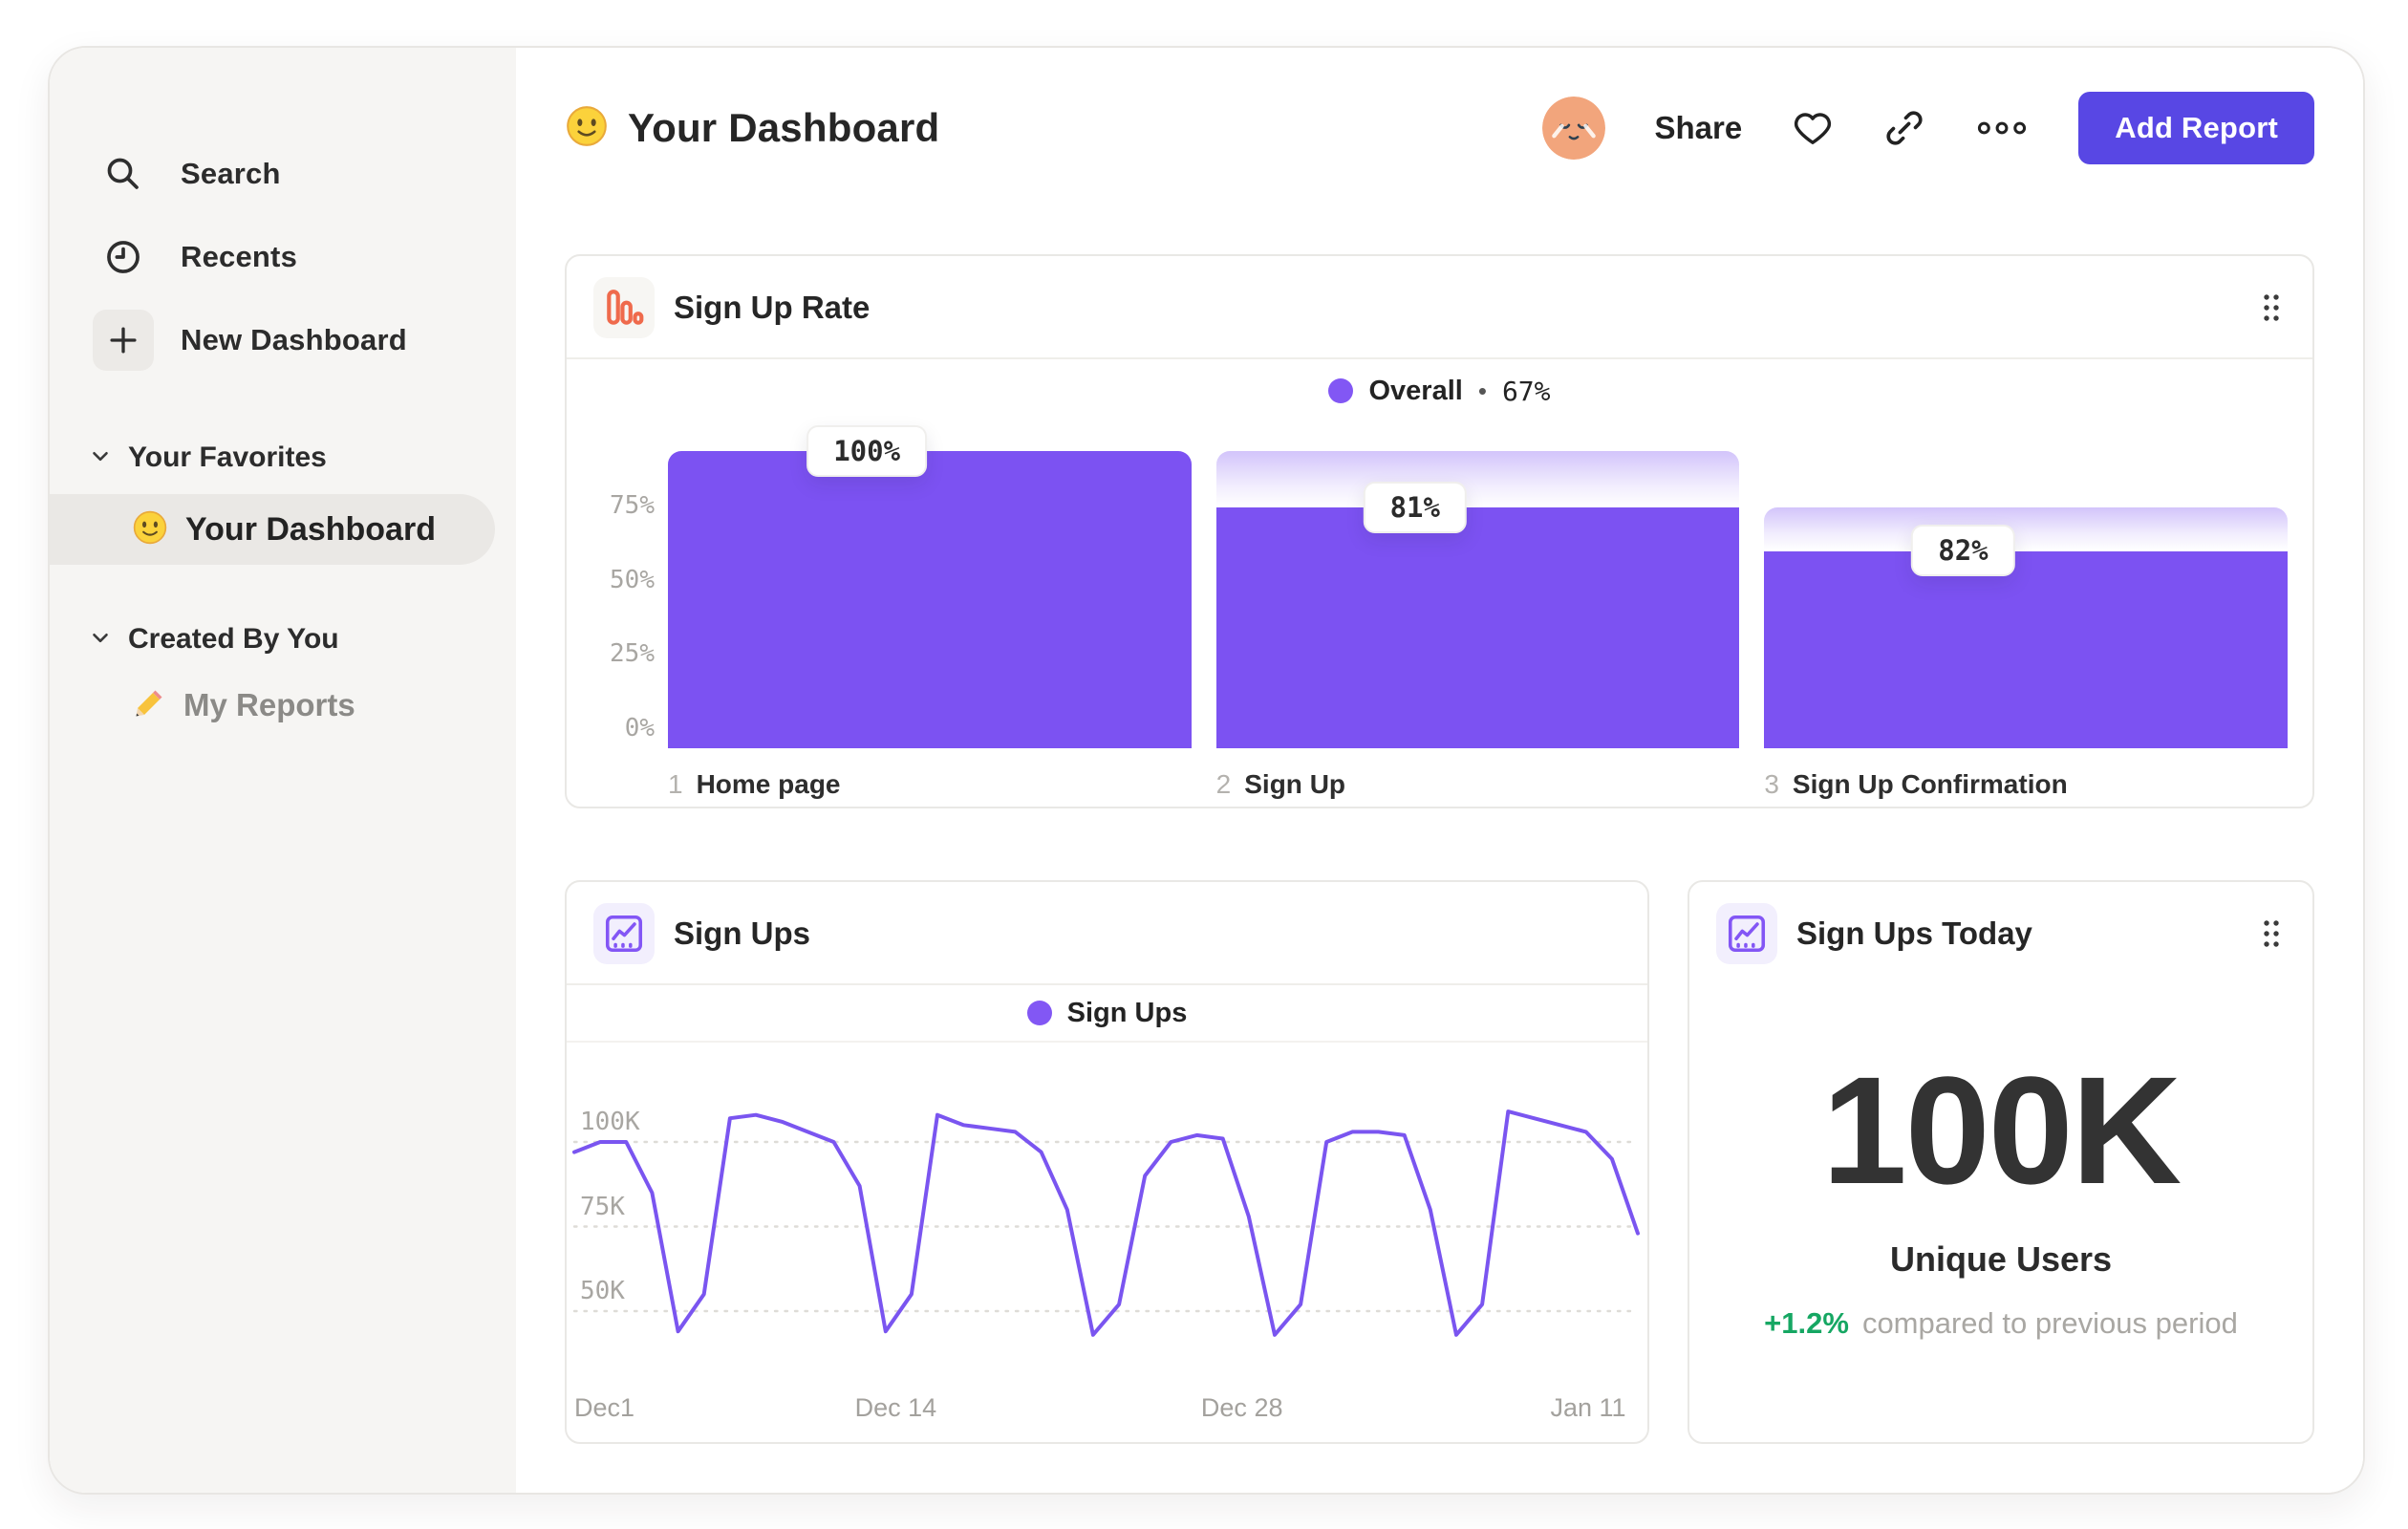  Describe the element at coordinates (1439, 128) in the screenshot. I see `dashboard-header: Your Dashboard Share Add Report` at that location.